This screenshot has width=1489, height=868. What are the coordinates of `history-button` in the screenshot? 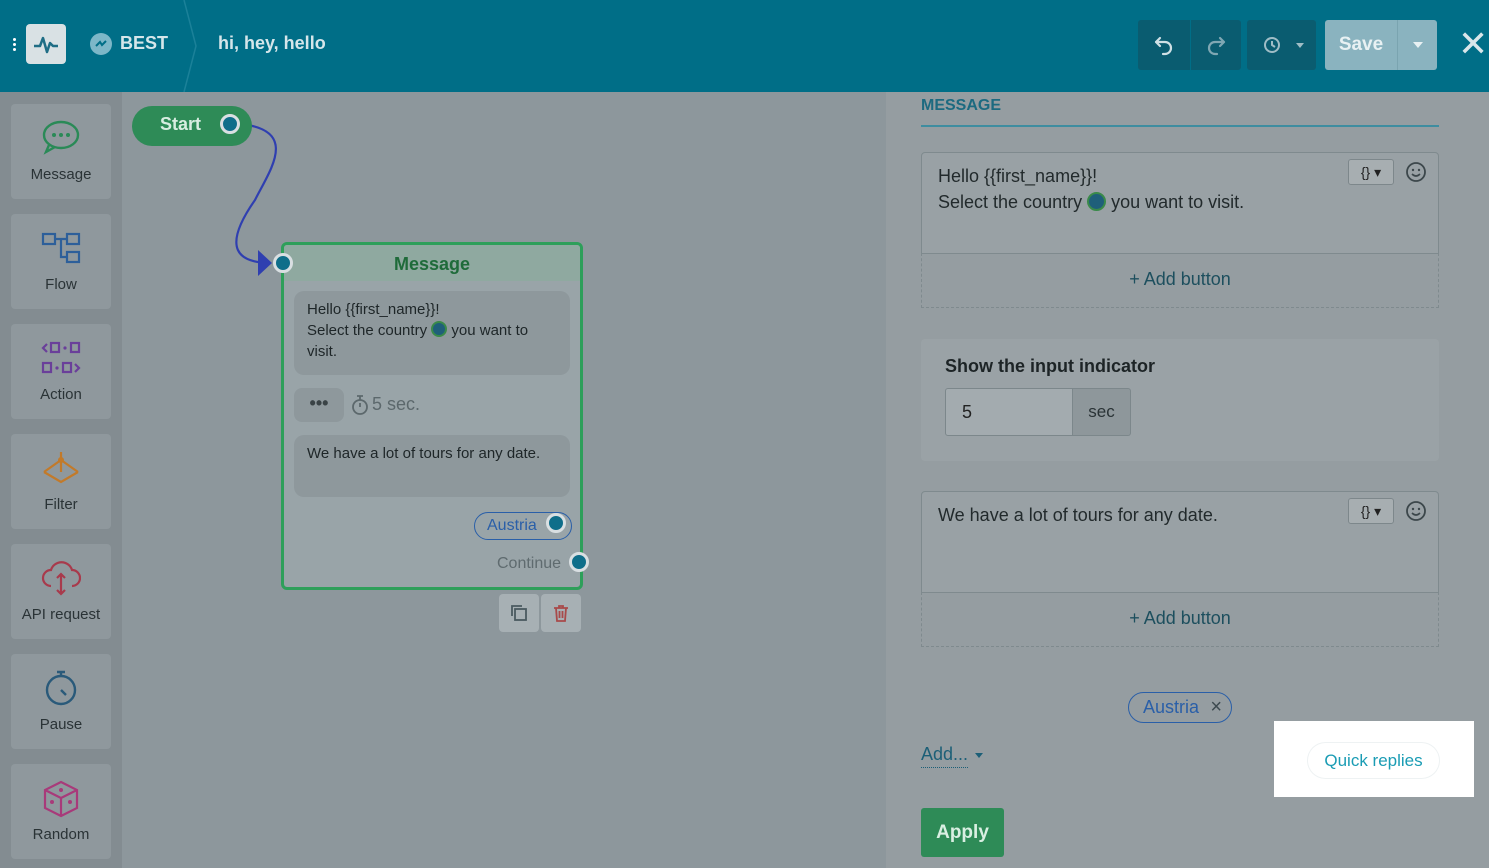 It's located at (1281, 45).